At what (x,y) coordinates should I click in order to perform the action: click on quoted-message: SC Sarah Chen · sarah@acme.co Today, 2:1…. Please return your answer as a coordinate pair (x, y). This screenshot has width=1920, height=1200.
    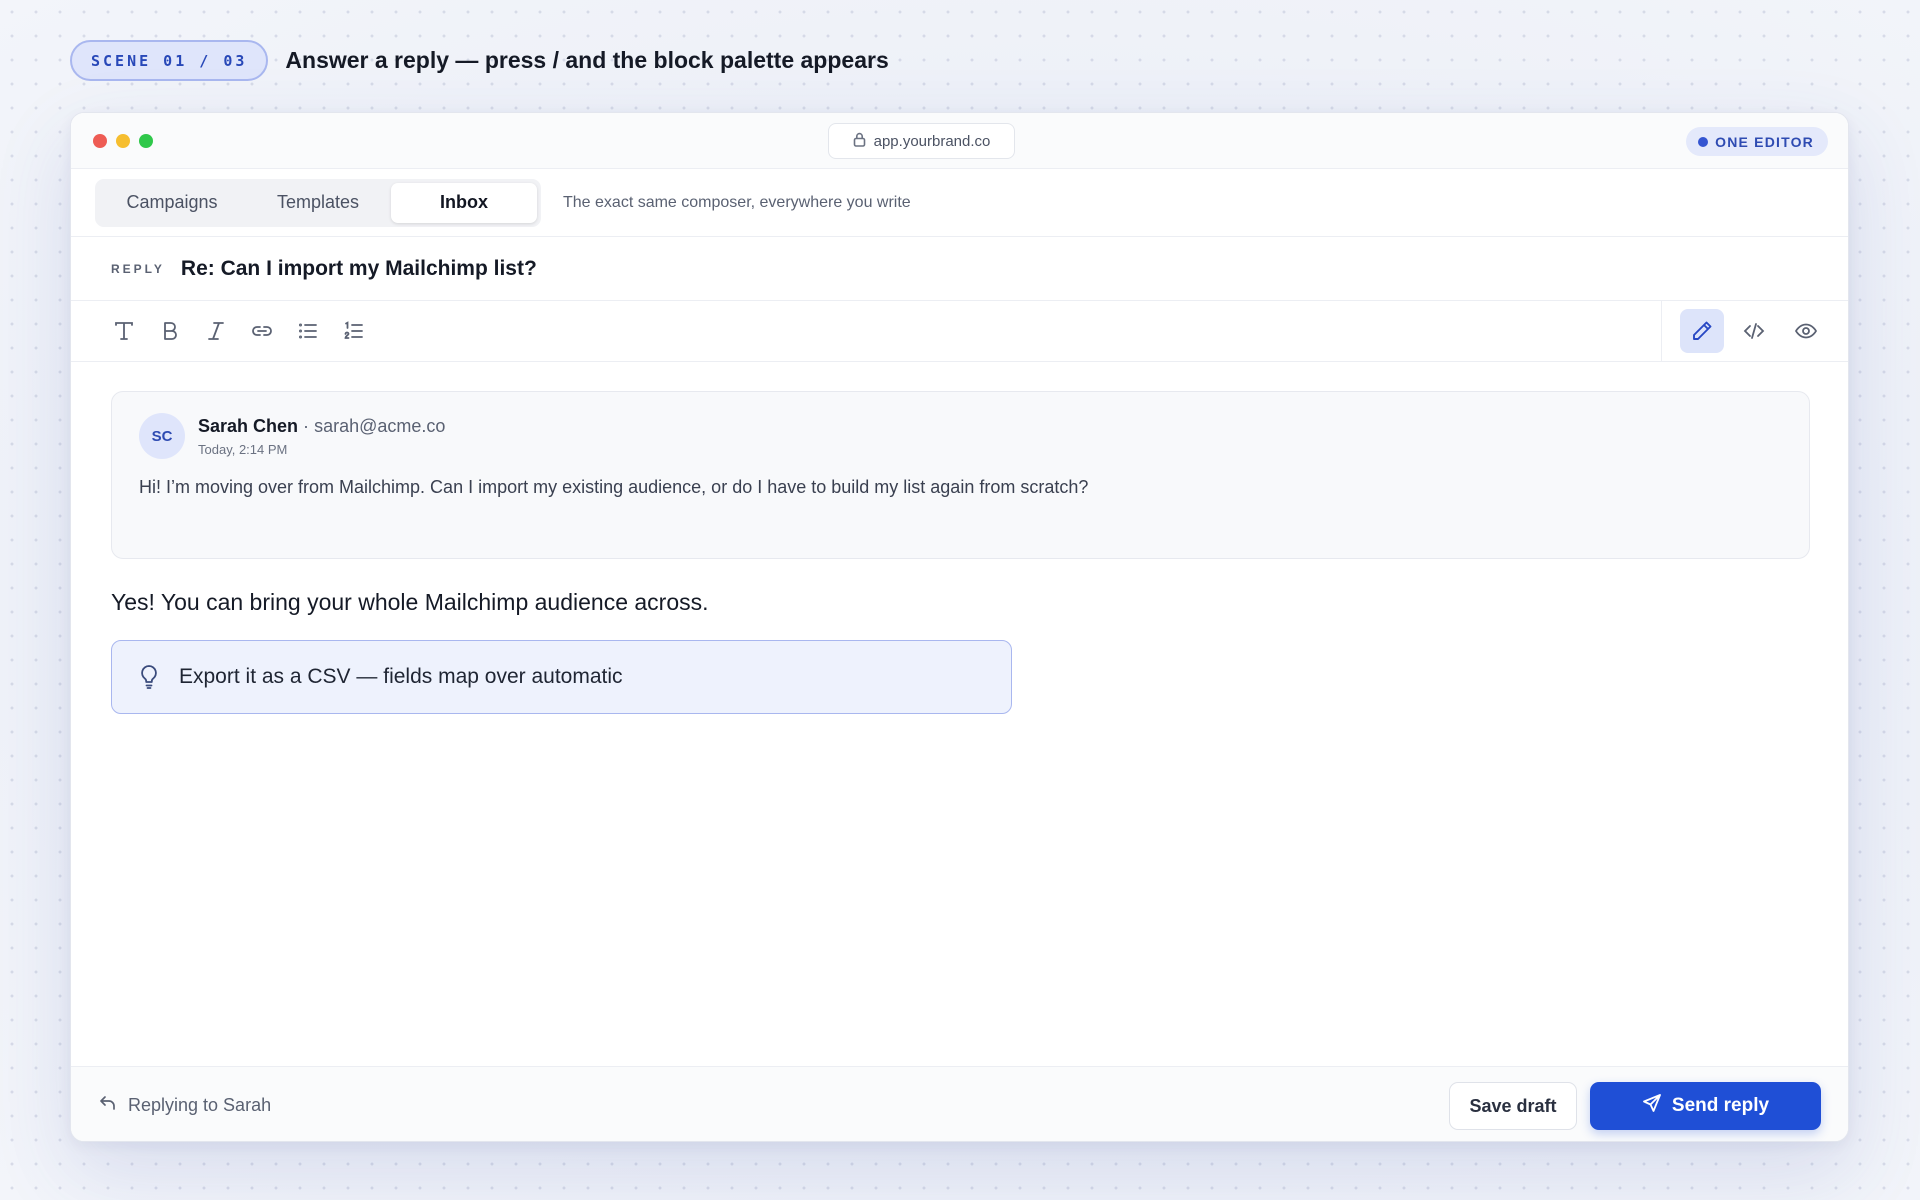
    Looking at the image, I should click on (960, 475).